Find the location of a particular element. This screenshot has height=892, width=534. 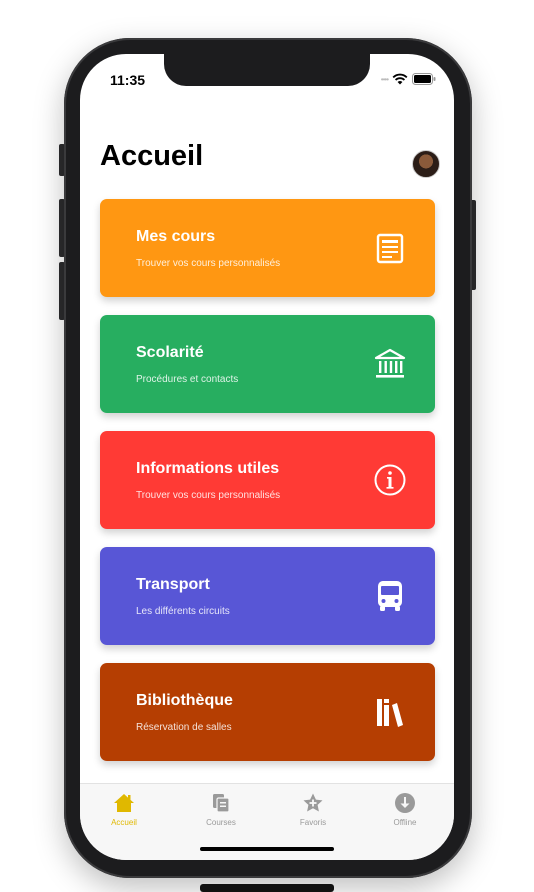

phone-stand is located at coordinates (267, 888).